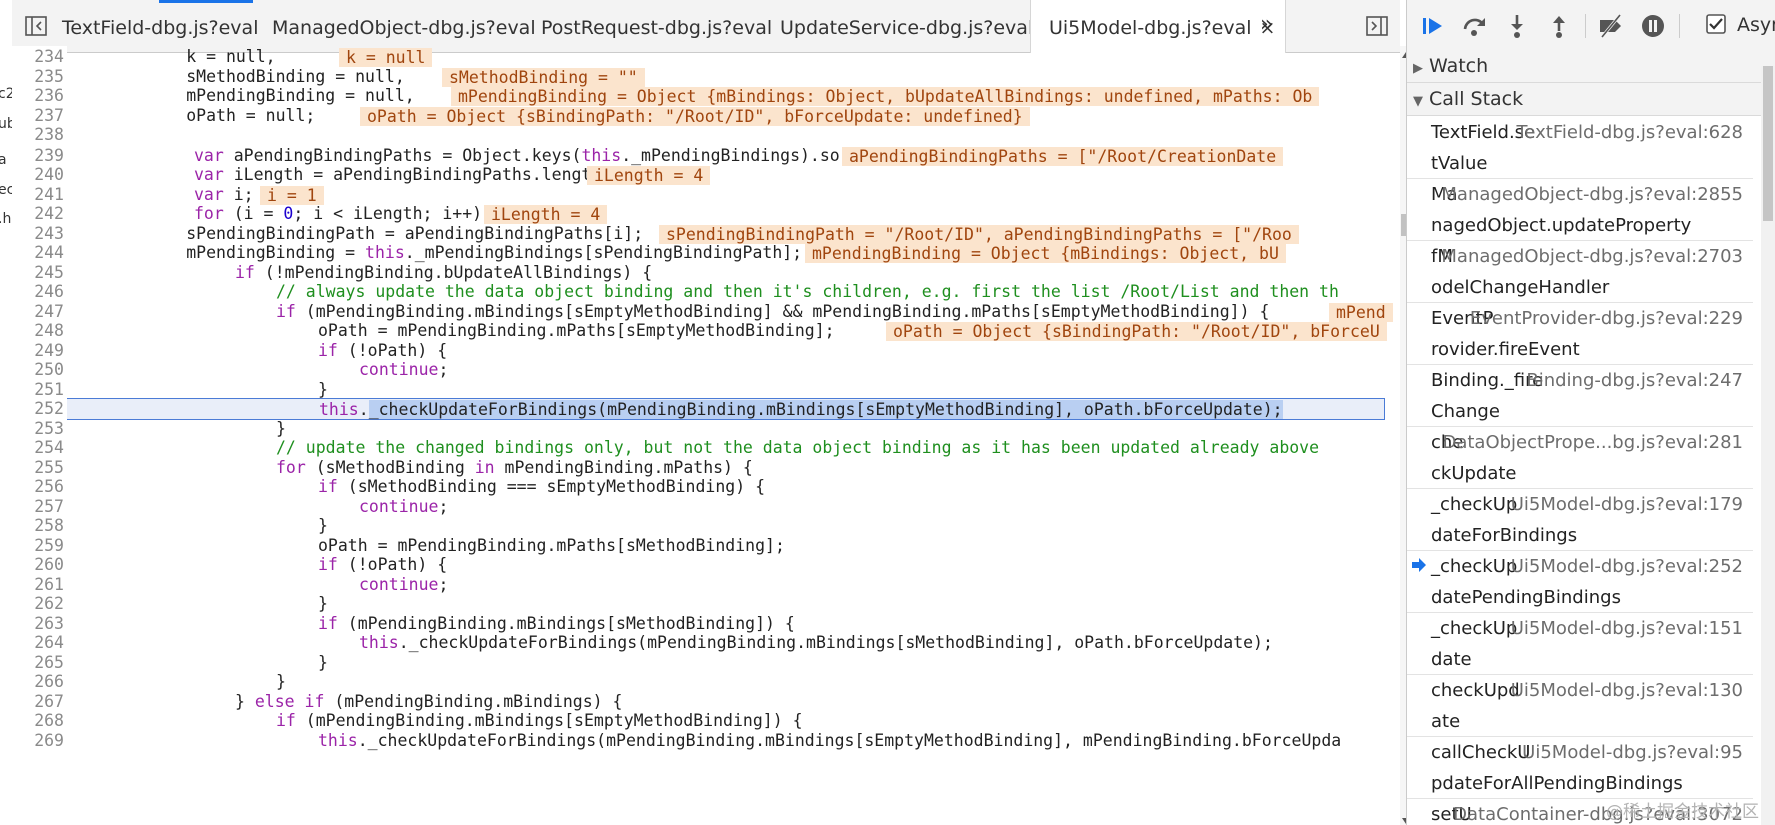 The height and width of the screenshot is (825, 1775). I want to click on watermark-text: @稀土掘金技术社区, so click(1682, 812).